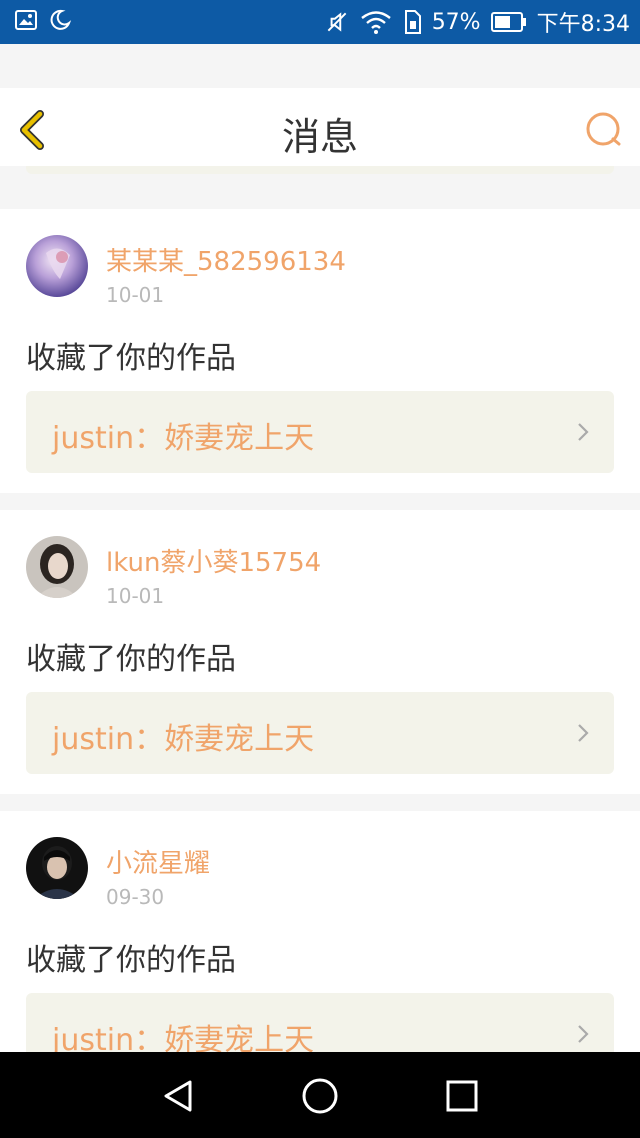 The width and height of the screenshot is (640, 1138). Describe the element at coordinates (583, 24) in the screenshot. I see `clock-text: 下午8:34` at that location.